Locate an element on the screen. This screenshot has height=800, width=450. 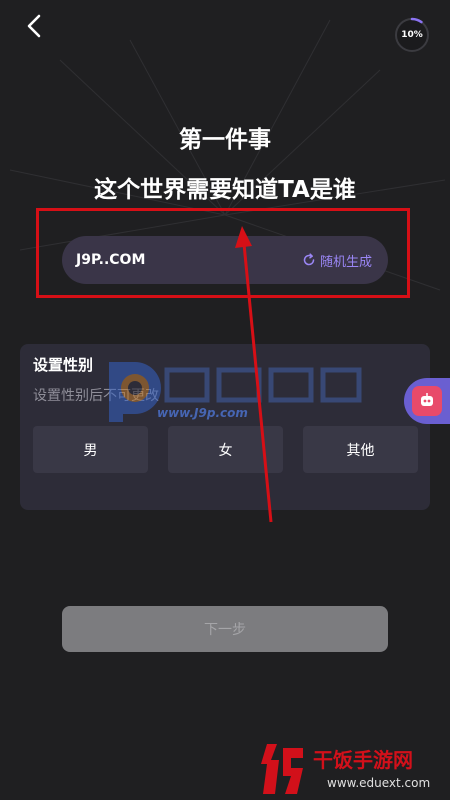
robot-badge-icon is located at coordinates (427, 401).